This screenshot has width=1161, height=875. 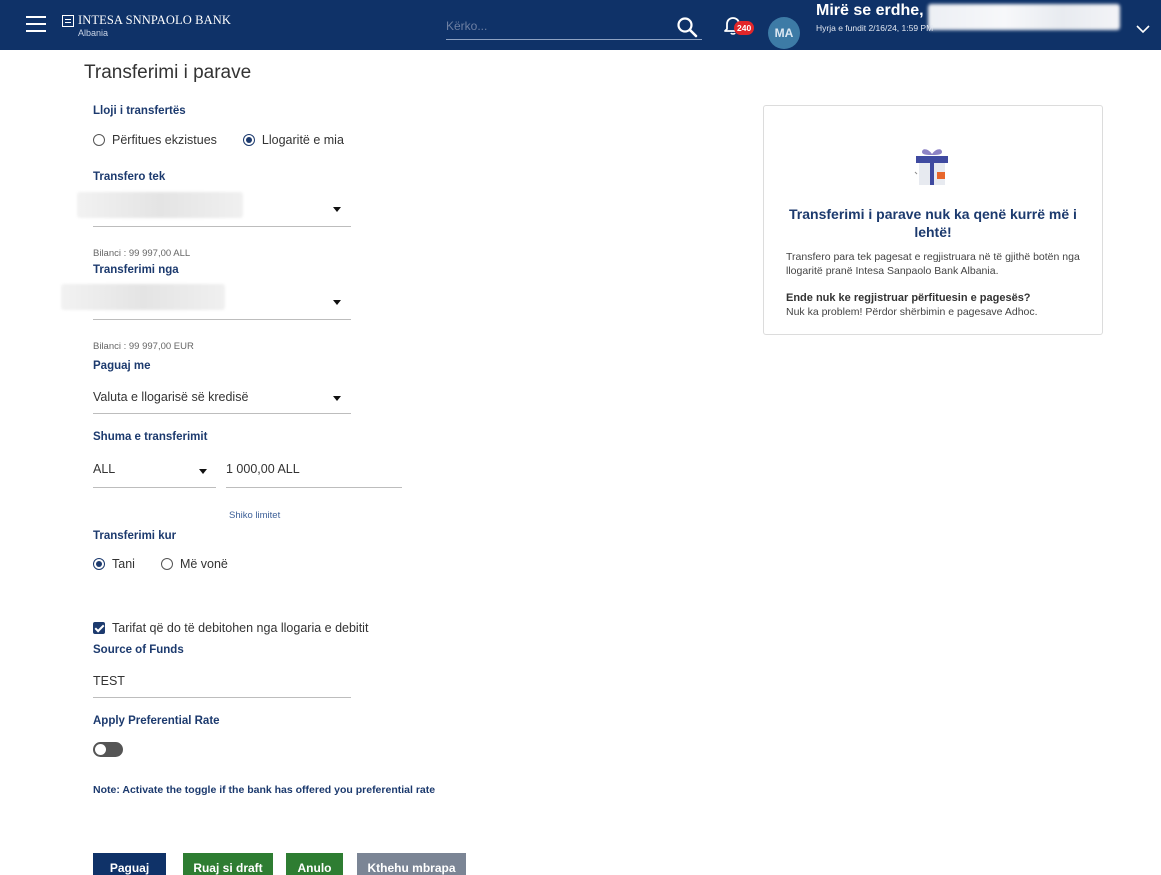 I want to click on transfer-to-label: Transfero tek, so click(x=129, y=177).